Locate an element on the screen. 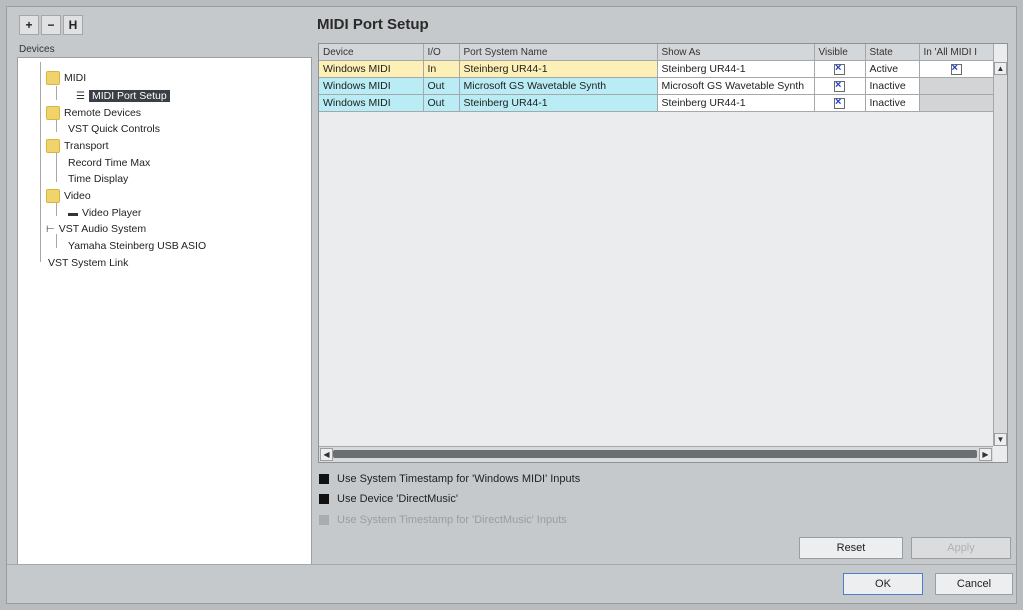 Image resolution: width=1023 pixels, height=610 pixels. tree-item-vst-audio-system: ⊢ VST Audio System is located at coordinates (96, 229).